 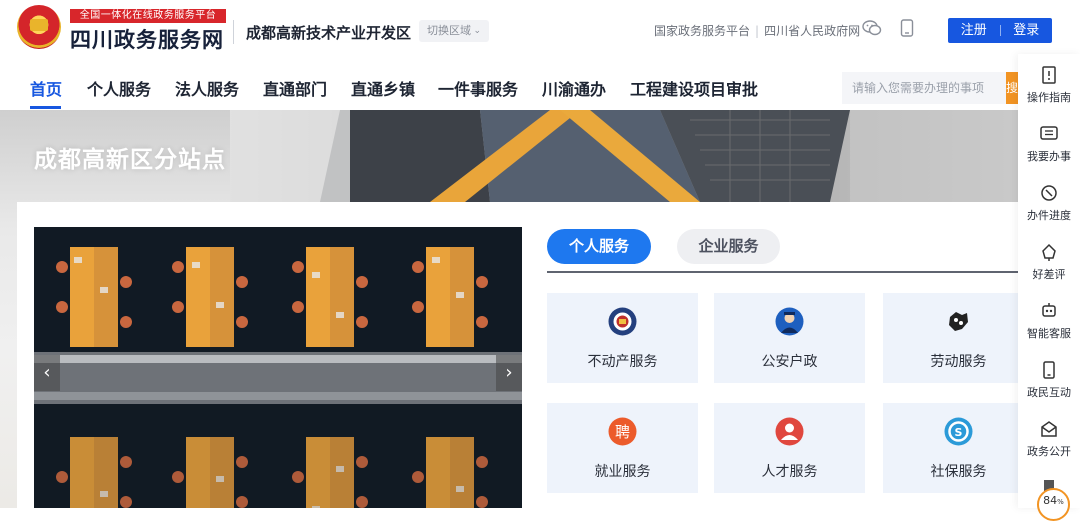 What do you see at coordinates (789, 472) in the screenshot?
I see `service-tile-label: 人才服务` at bounding box center [789, 472].